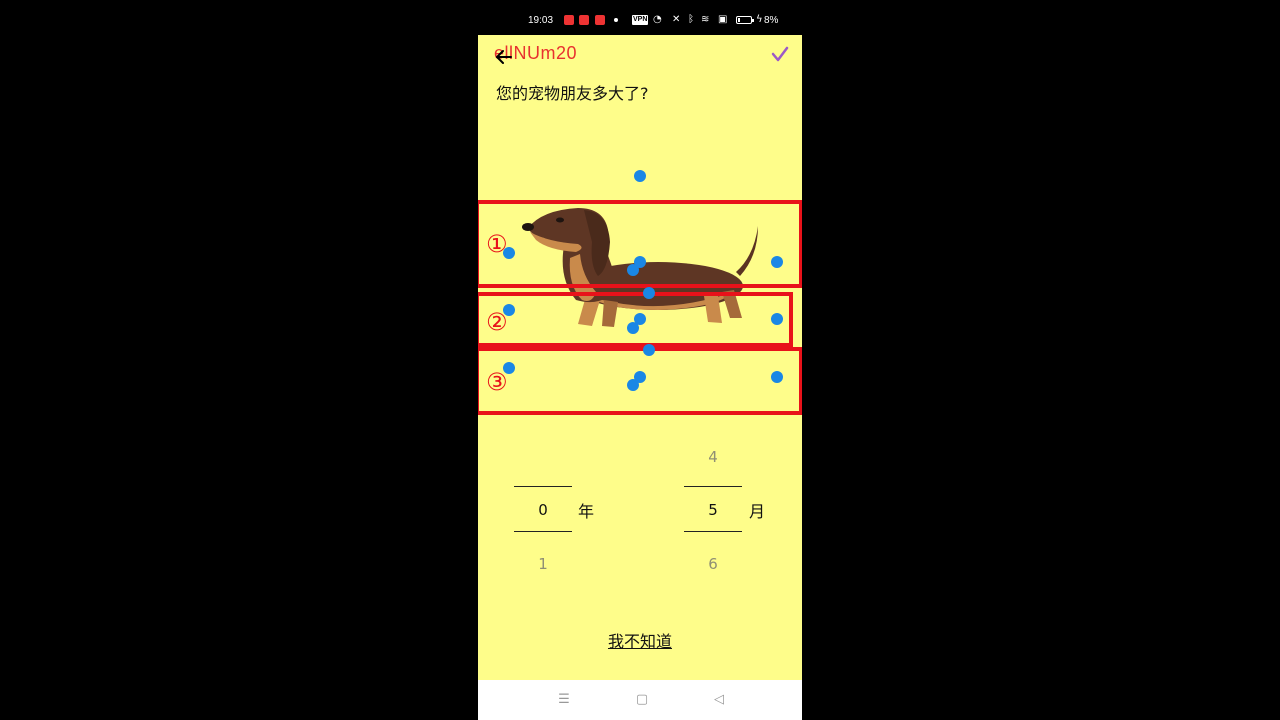  Describe the element at coordinates (497, 382) in the screenshot. I see `annotation-label-3: ③` at that location.